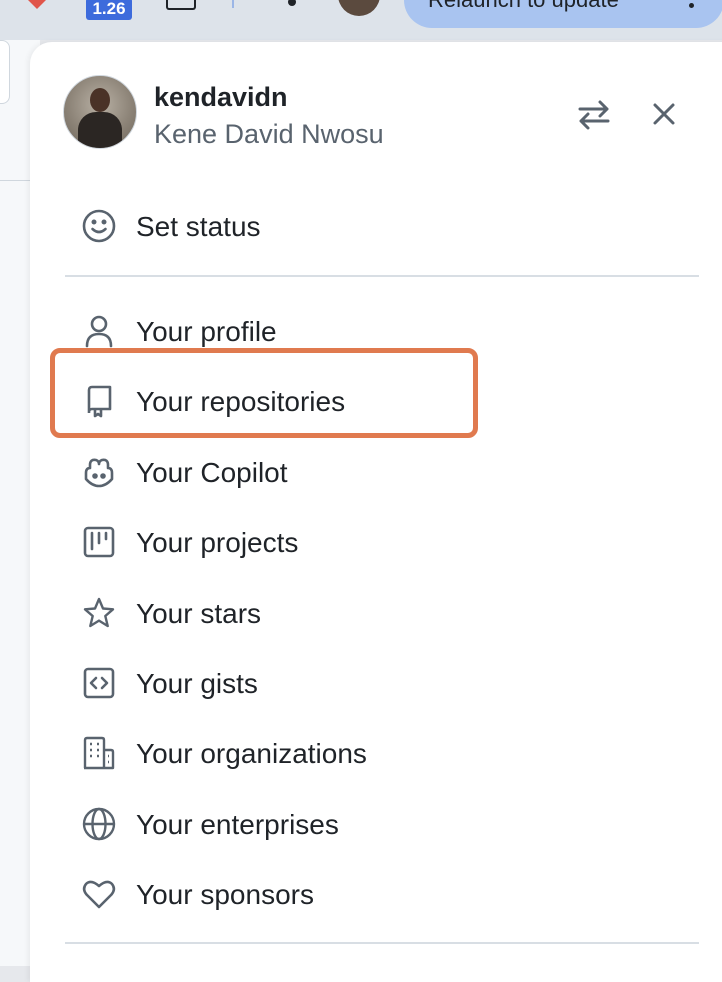 This screenshot has width=722, height=982. Describe the element at coordinates (269, 134) in the screenshot. I see `full-name: Kene David Nwosu` at that location.